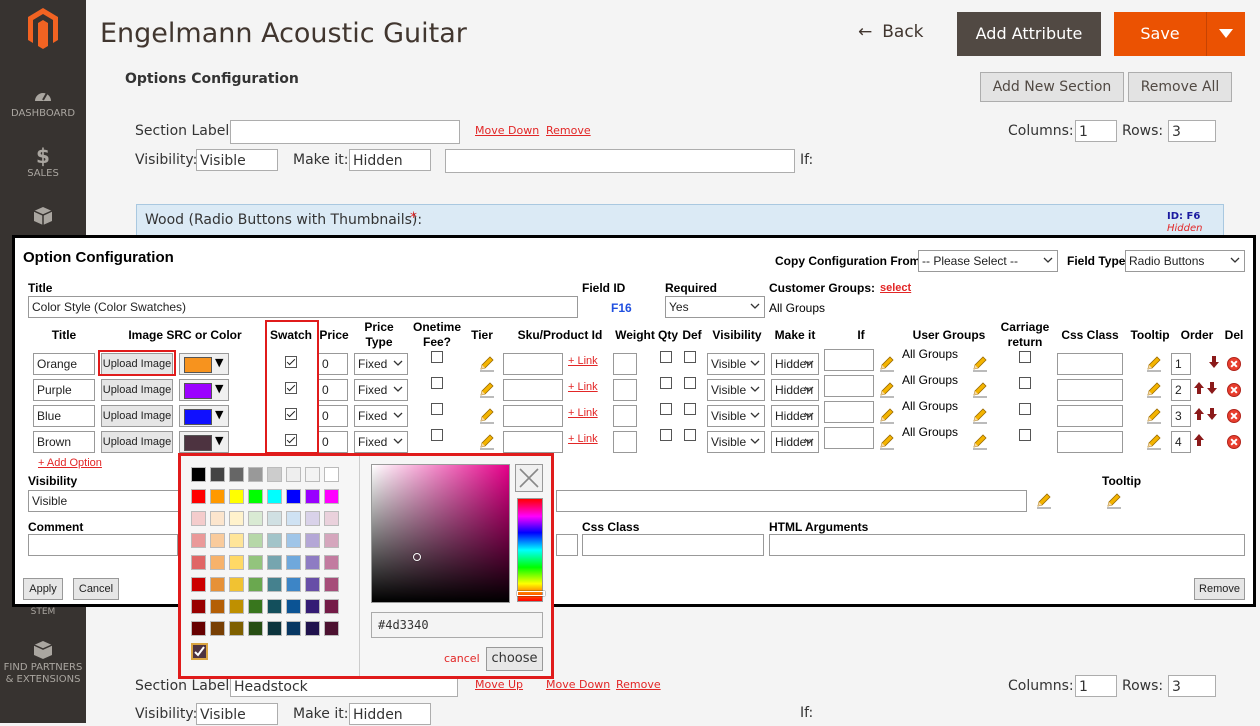  Describe the element at coordinates (437, 383) in the screenshot. I see `onetime-fee-checkbox` at that location.